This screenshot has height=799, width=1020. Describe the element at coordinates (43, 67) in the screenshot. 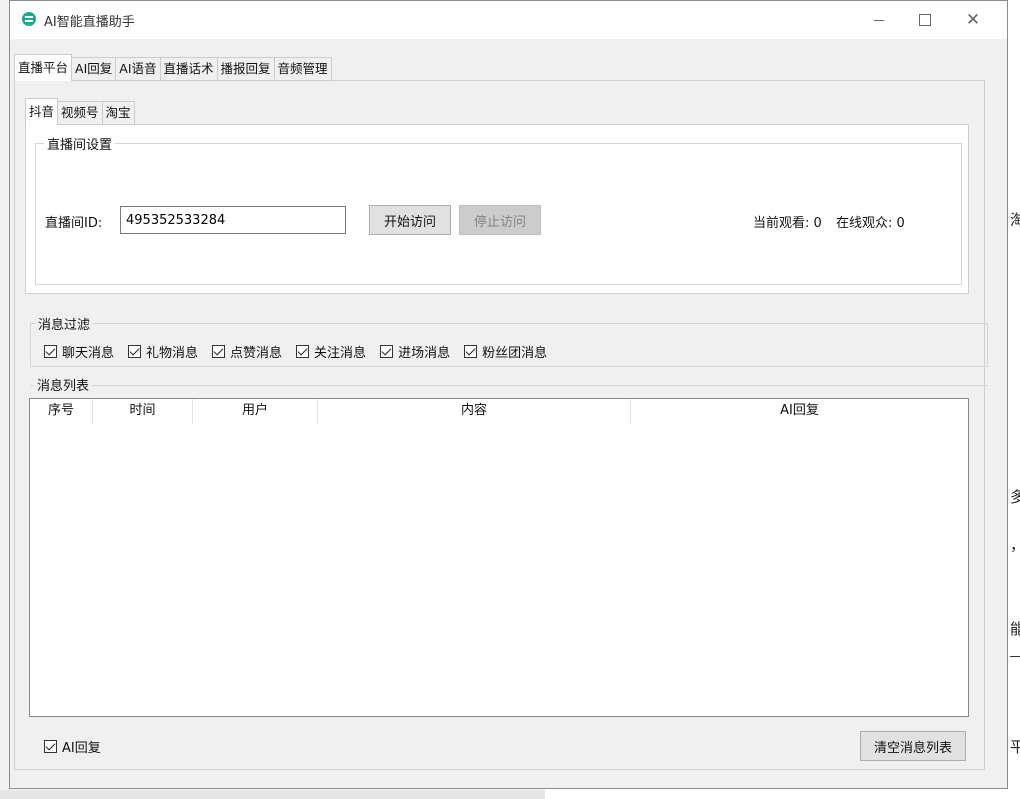

I see `tab-live-platform: 直播平台` at that location.